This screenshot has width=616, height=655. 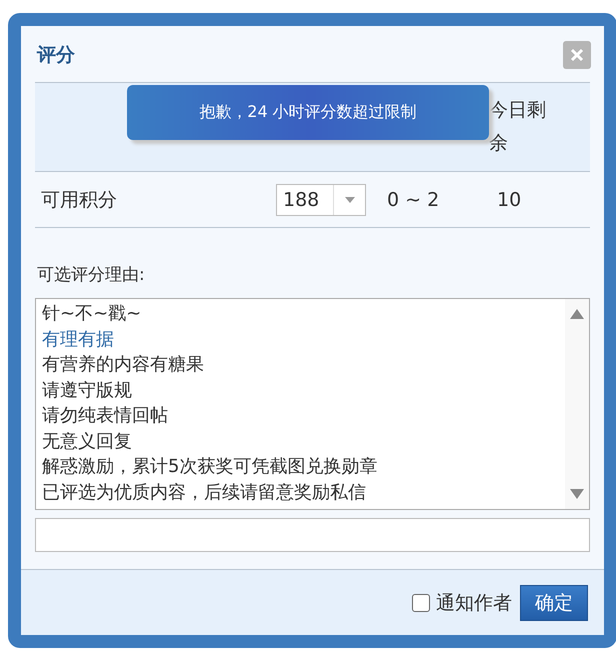 What do you see at coordinates (300, 492) in the screenshot?
I see `list-option: 已评选为优质内容，后续请留意奖励私信` at bounding box center [300, 492].